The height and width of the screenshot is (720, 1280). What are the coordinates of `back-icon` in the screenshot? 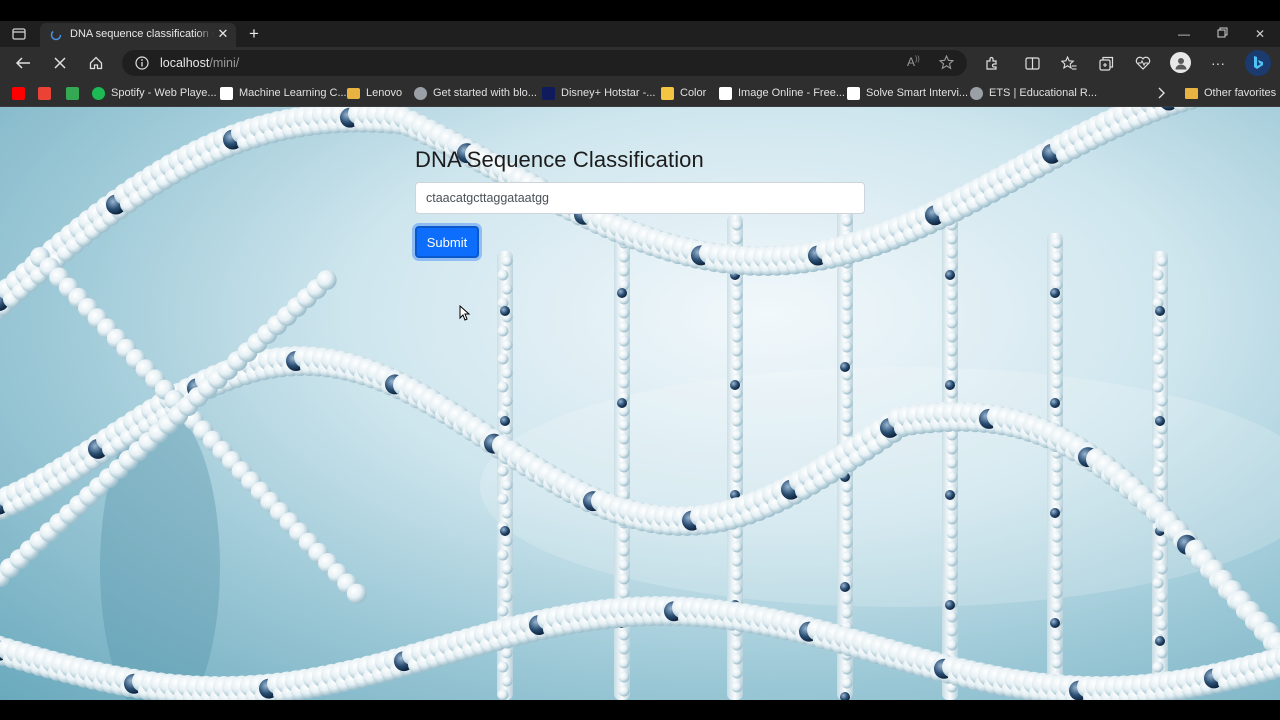 It's located at (23, 63).